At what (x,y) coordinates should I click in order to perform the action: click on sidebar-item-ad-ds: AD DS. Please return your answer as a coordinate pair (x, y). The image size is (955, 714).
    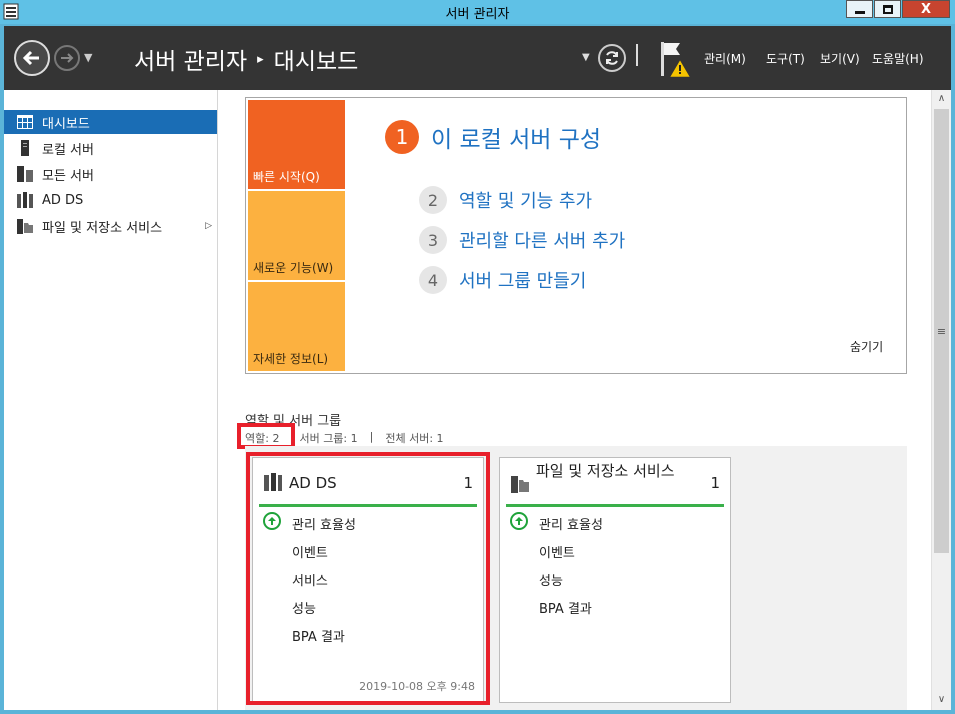
    Looking at the image, I should click on (110, 200).